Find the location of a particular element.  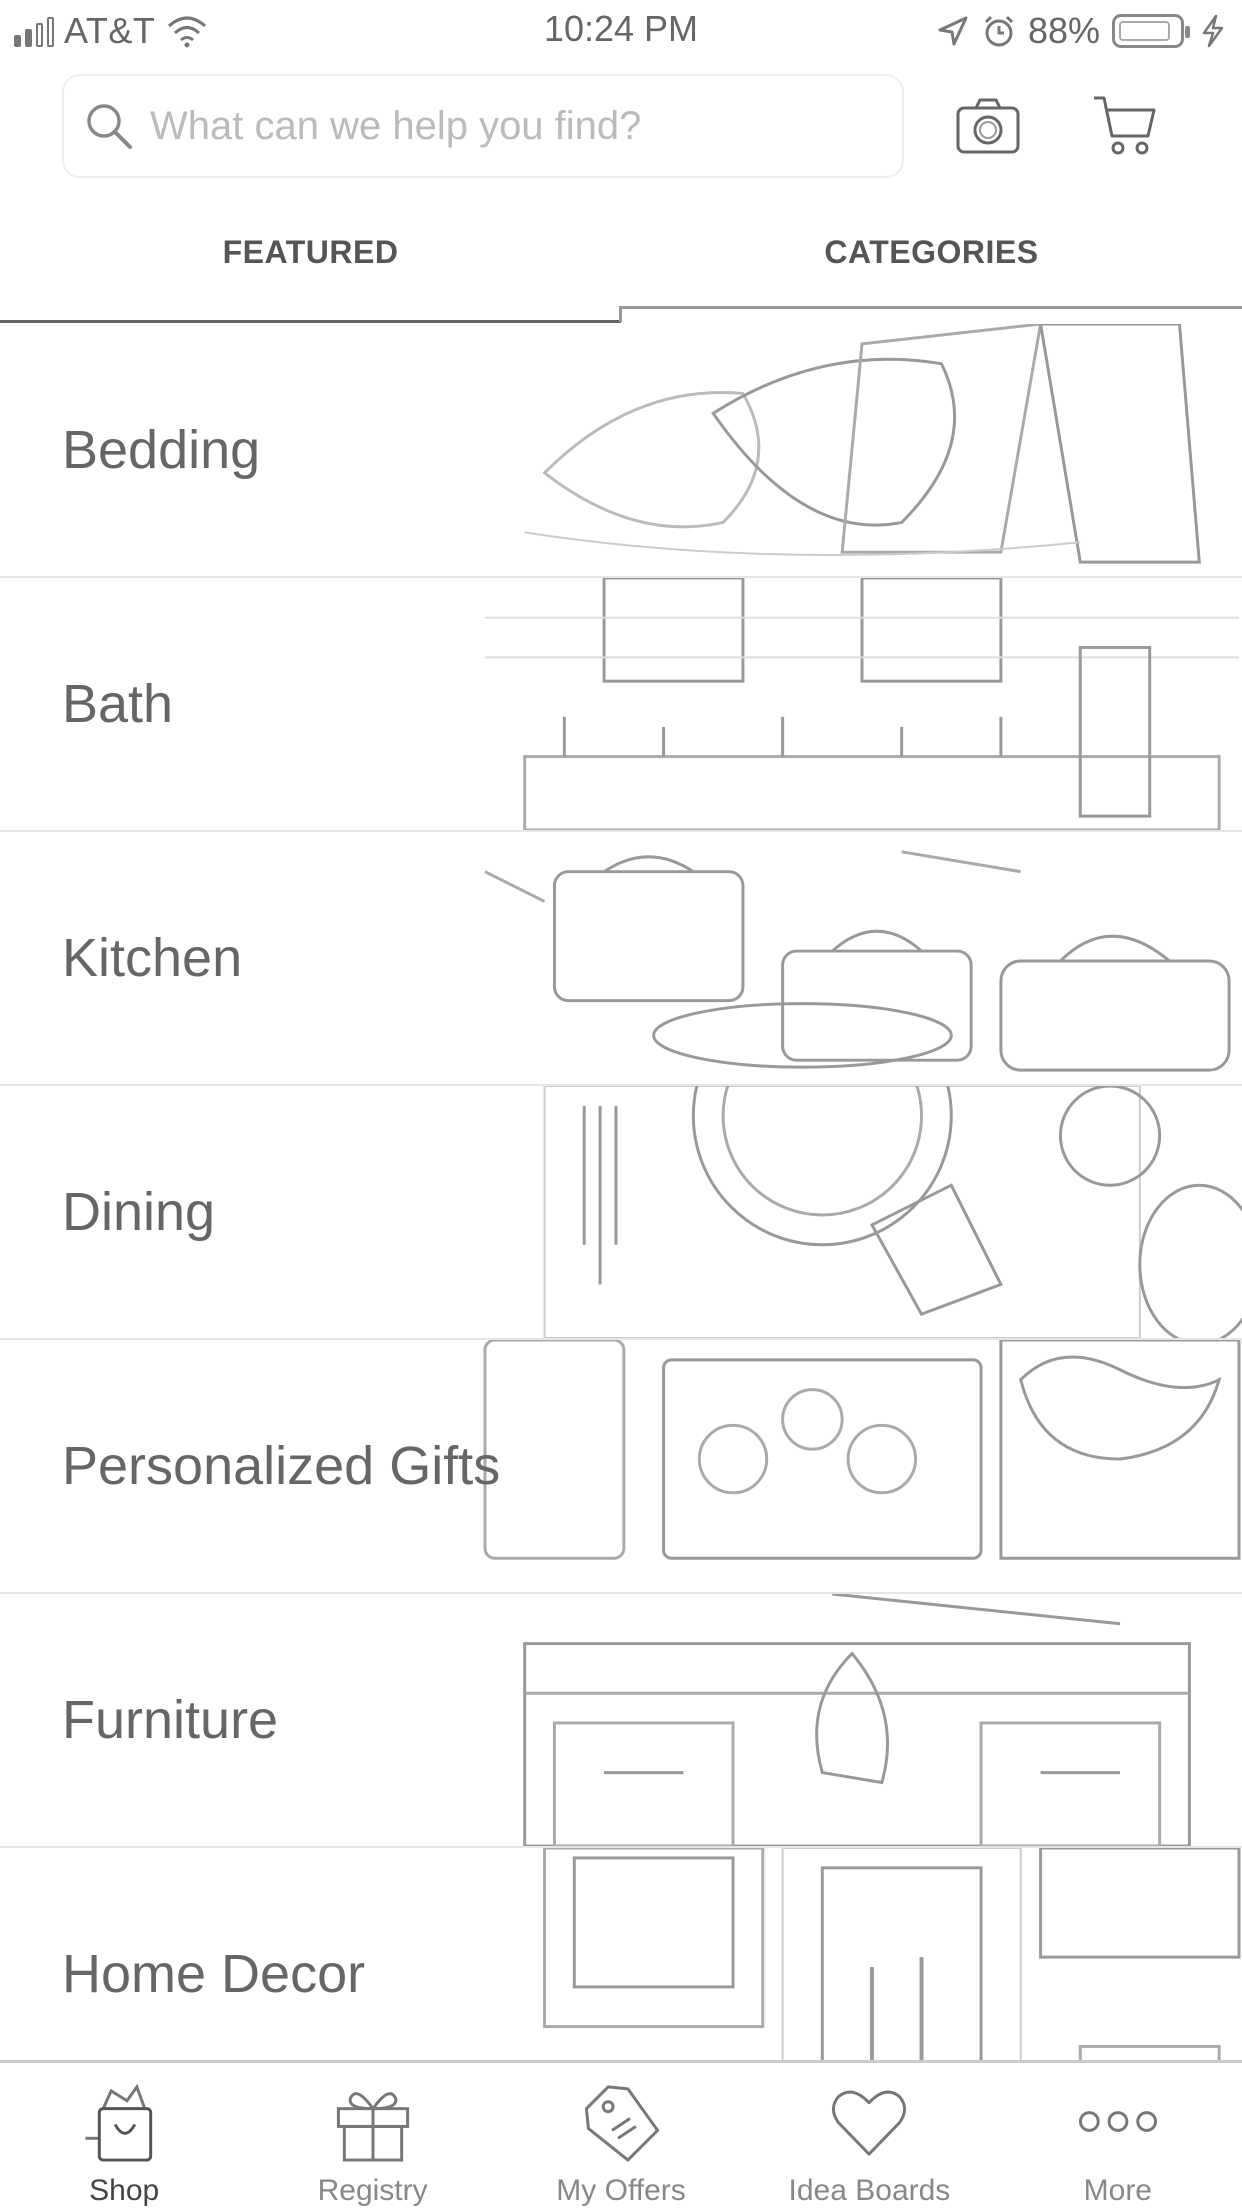

bottom-nav: Shop Registry My Offers Idea Boards More is located at coordinates (621, 2134).